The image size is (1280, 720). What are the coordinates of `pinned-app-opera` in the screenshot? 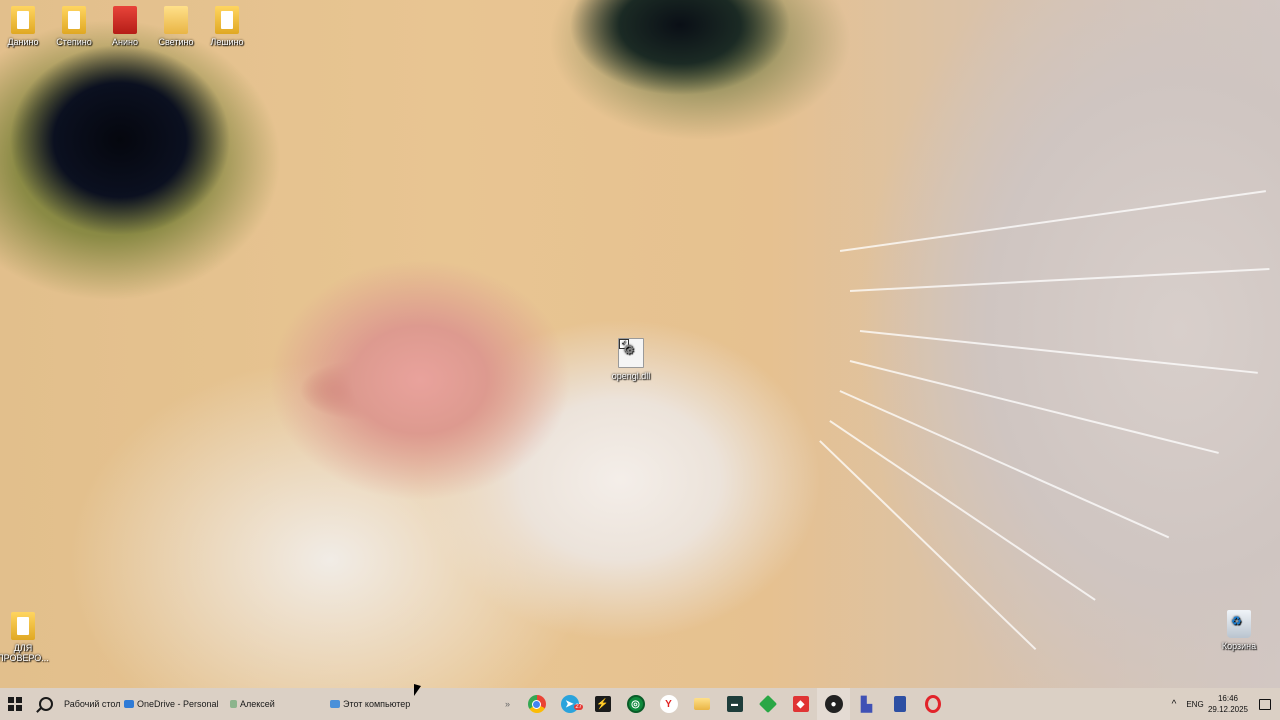 It's located at (932, 704).